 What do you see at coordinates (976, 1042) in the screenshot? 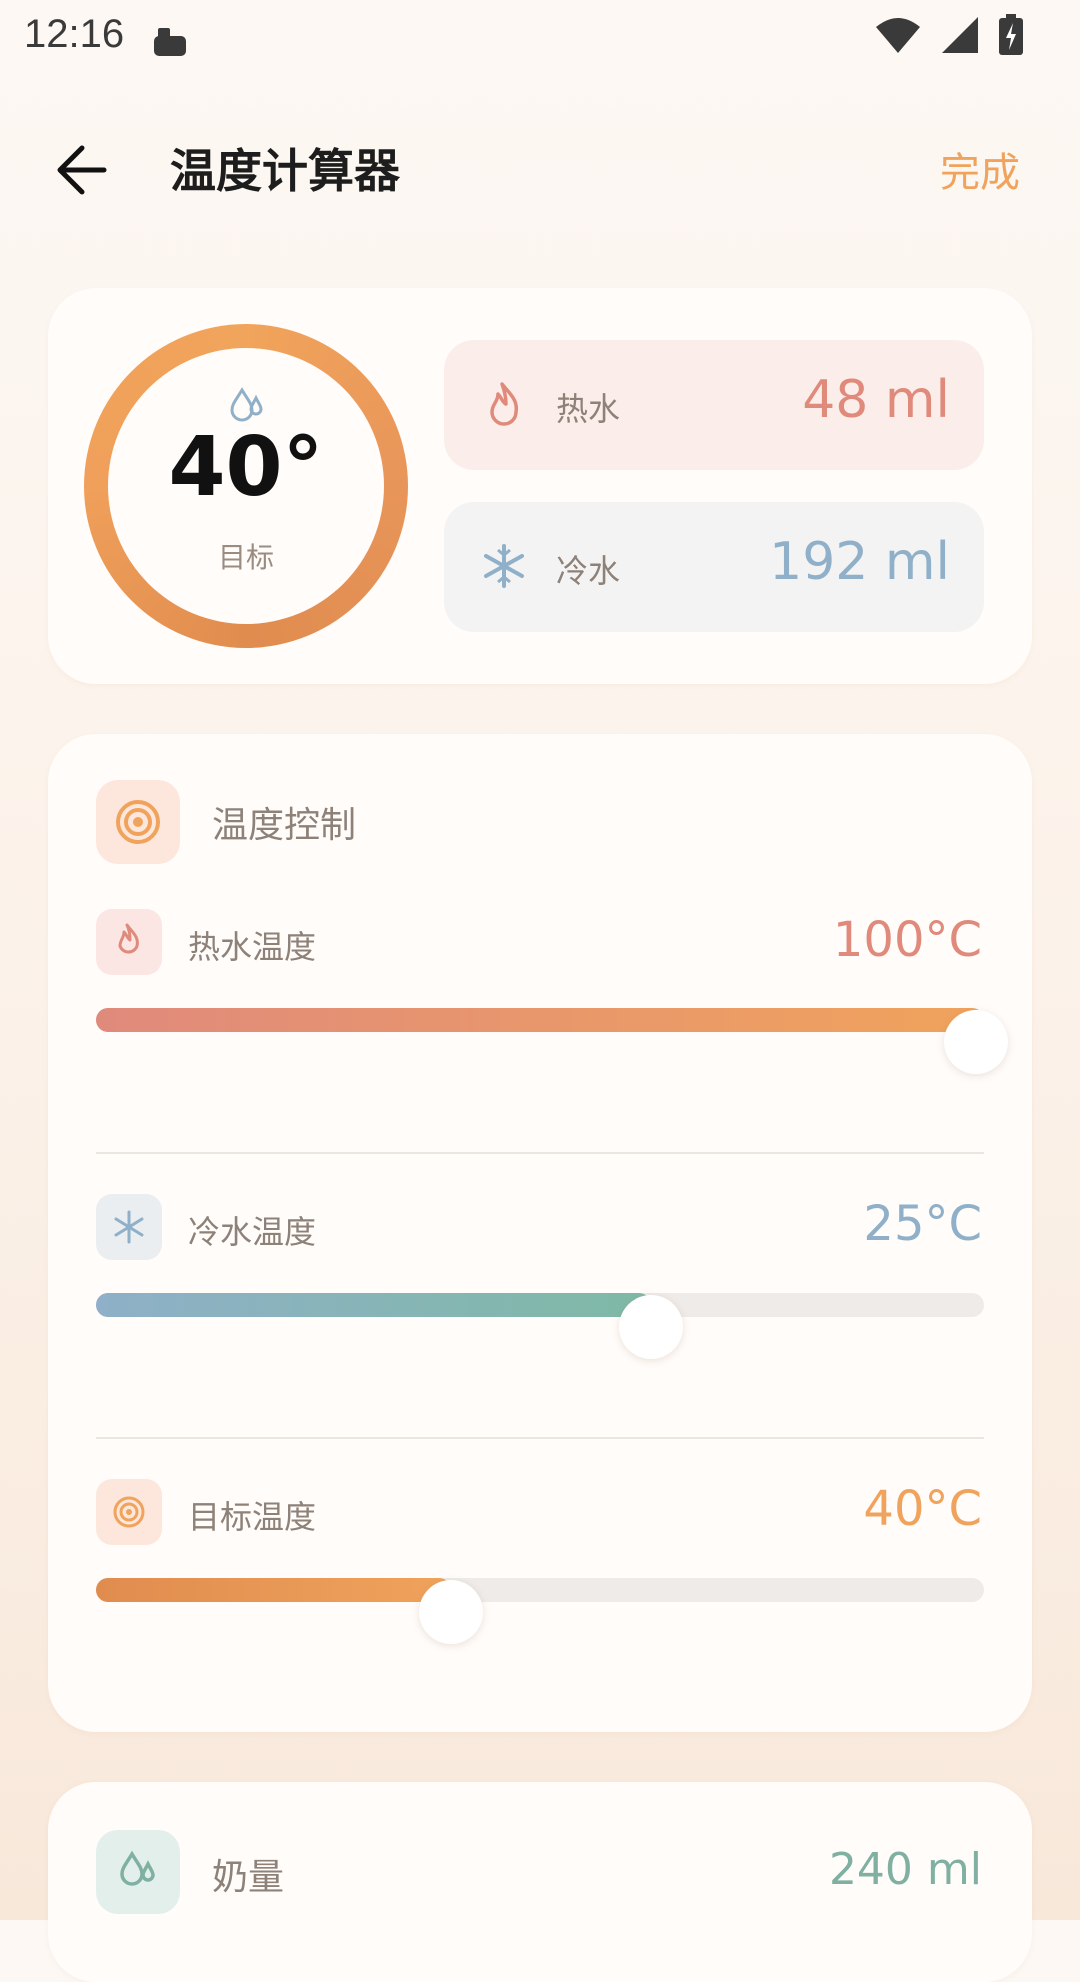
I see `hot-temp-knob` at bounding box center [976, 1042].